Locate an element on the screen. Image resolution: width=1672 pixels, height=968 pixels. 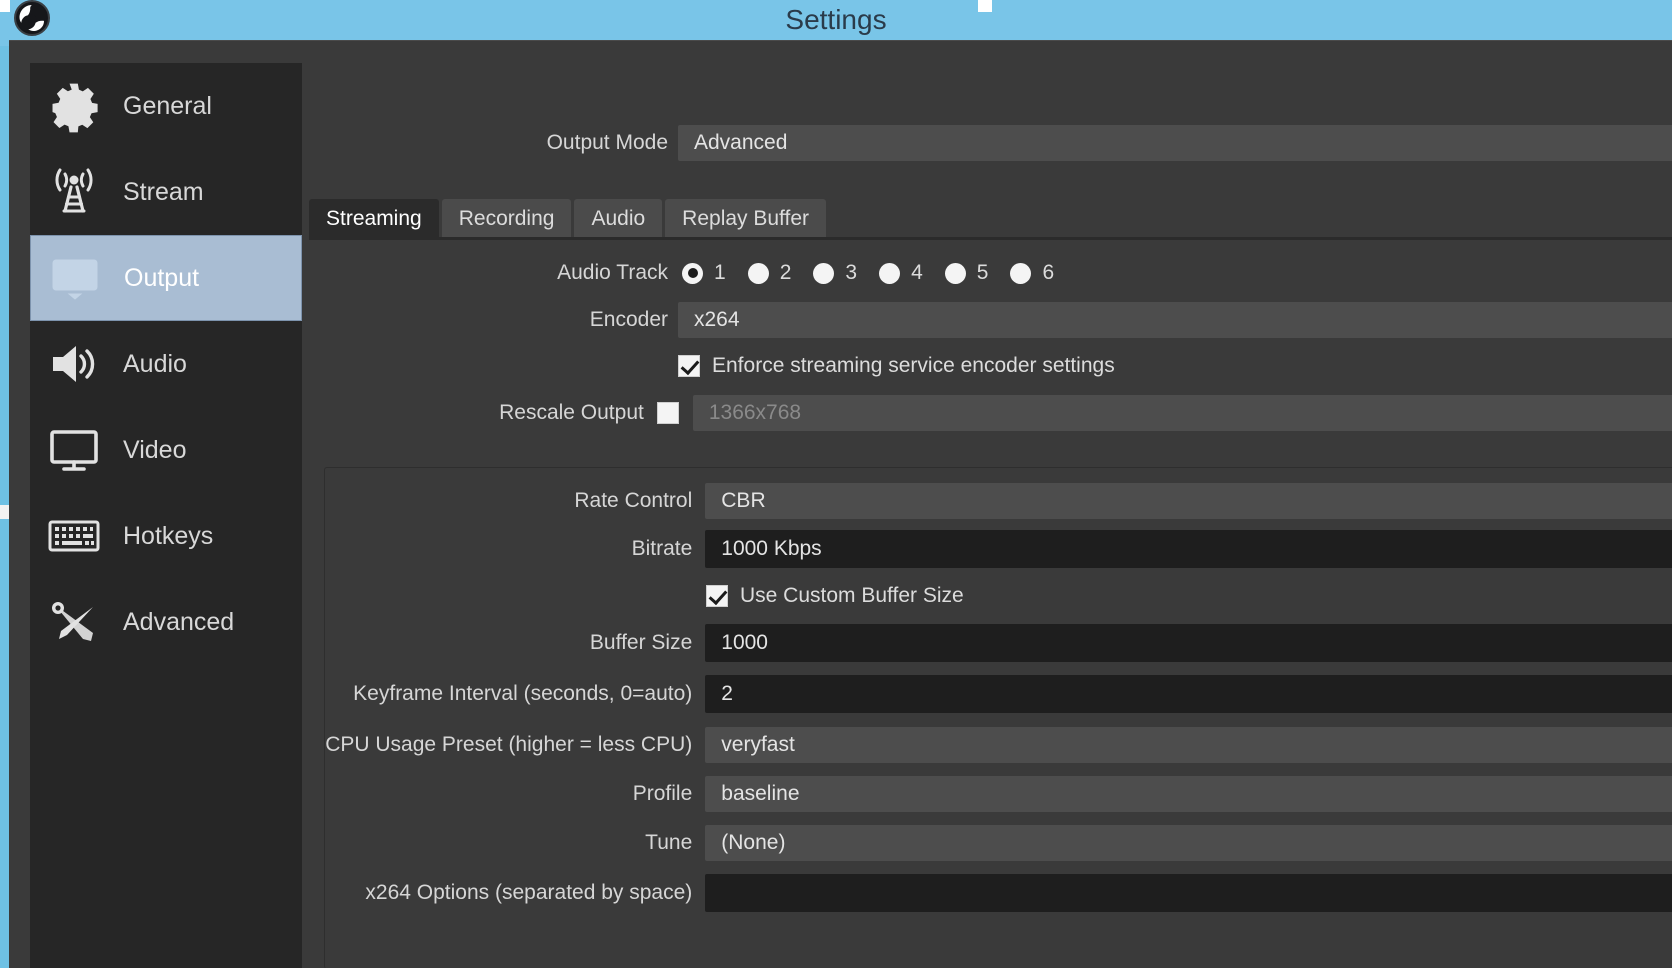
radio-label: 3 is located at coordinates (851, 272).